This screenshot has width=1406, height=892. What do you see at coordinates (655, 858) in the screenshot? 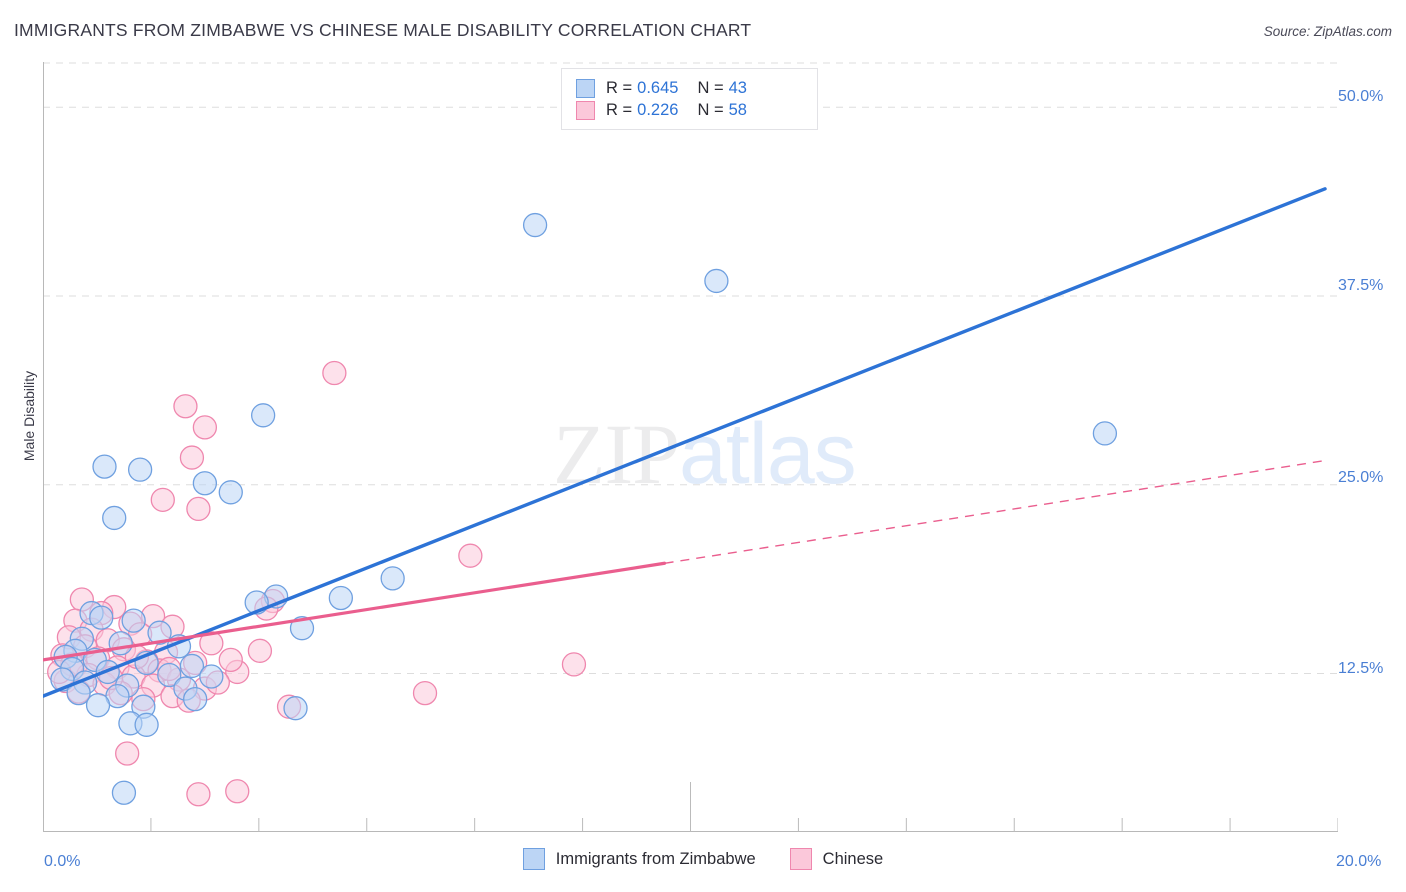
I see `legend-label-zimbabwe: Immigrants from Zimbabwe` at bounding box center [655, 858].